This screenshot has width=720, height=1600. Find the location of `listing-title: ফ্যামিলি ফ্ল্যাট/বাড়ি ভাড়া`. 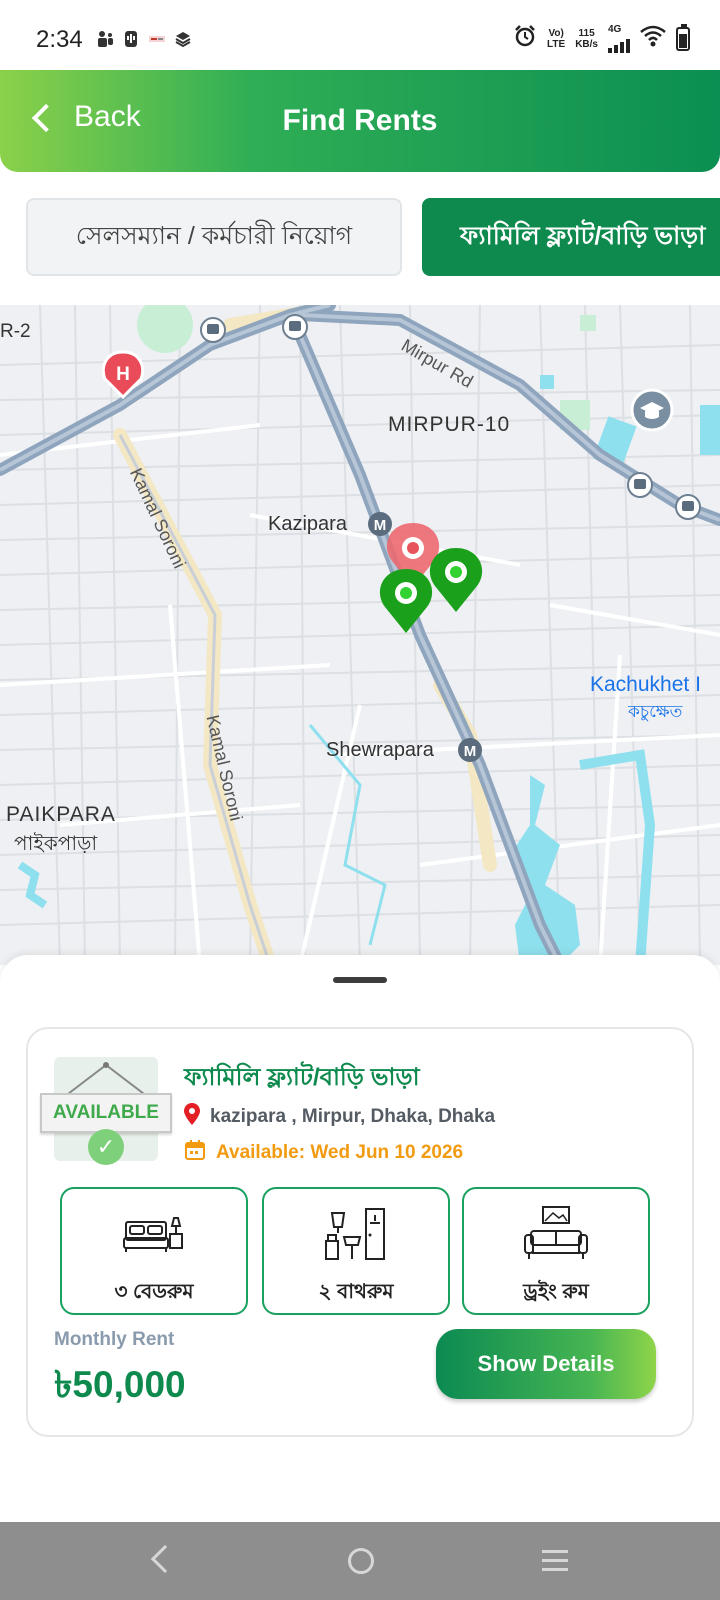

listing-title: ফ্যামিলি ফ্ল্যাট/বাড়ি ভাড়া is located at coordinates (302, 1077).